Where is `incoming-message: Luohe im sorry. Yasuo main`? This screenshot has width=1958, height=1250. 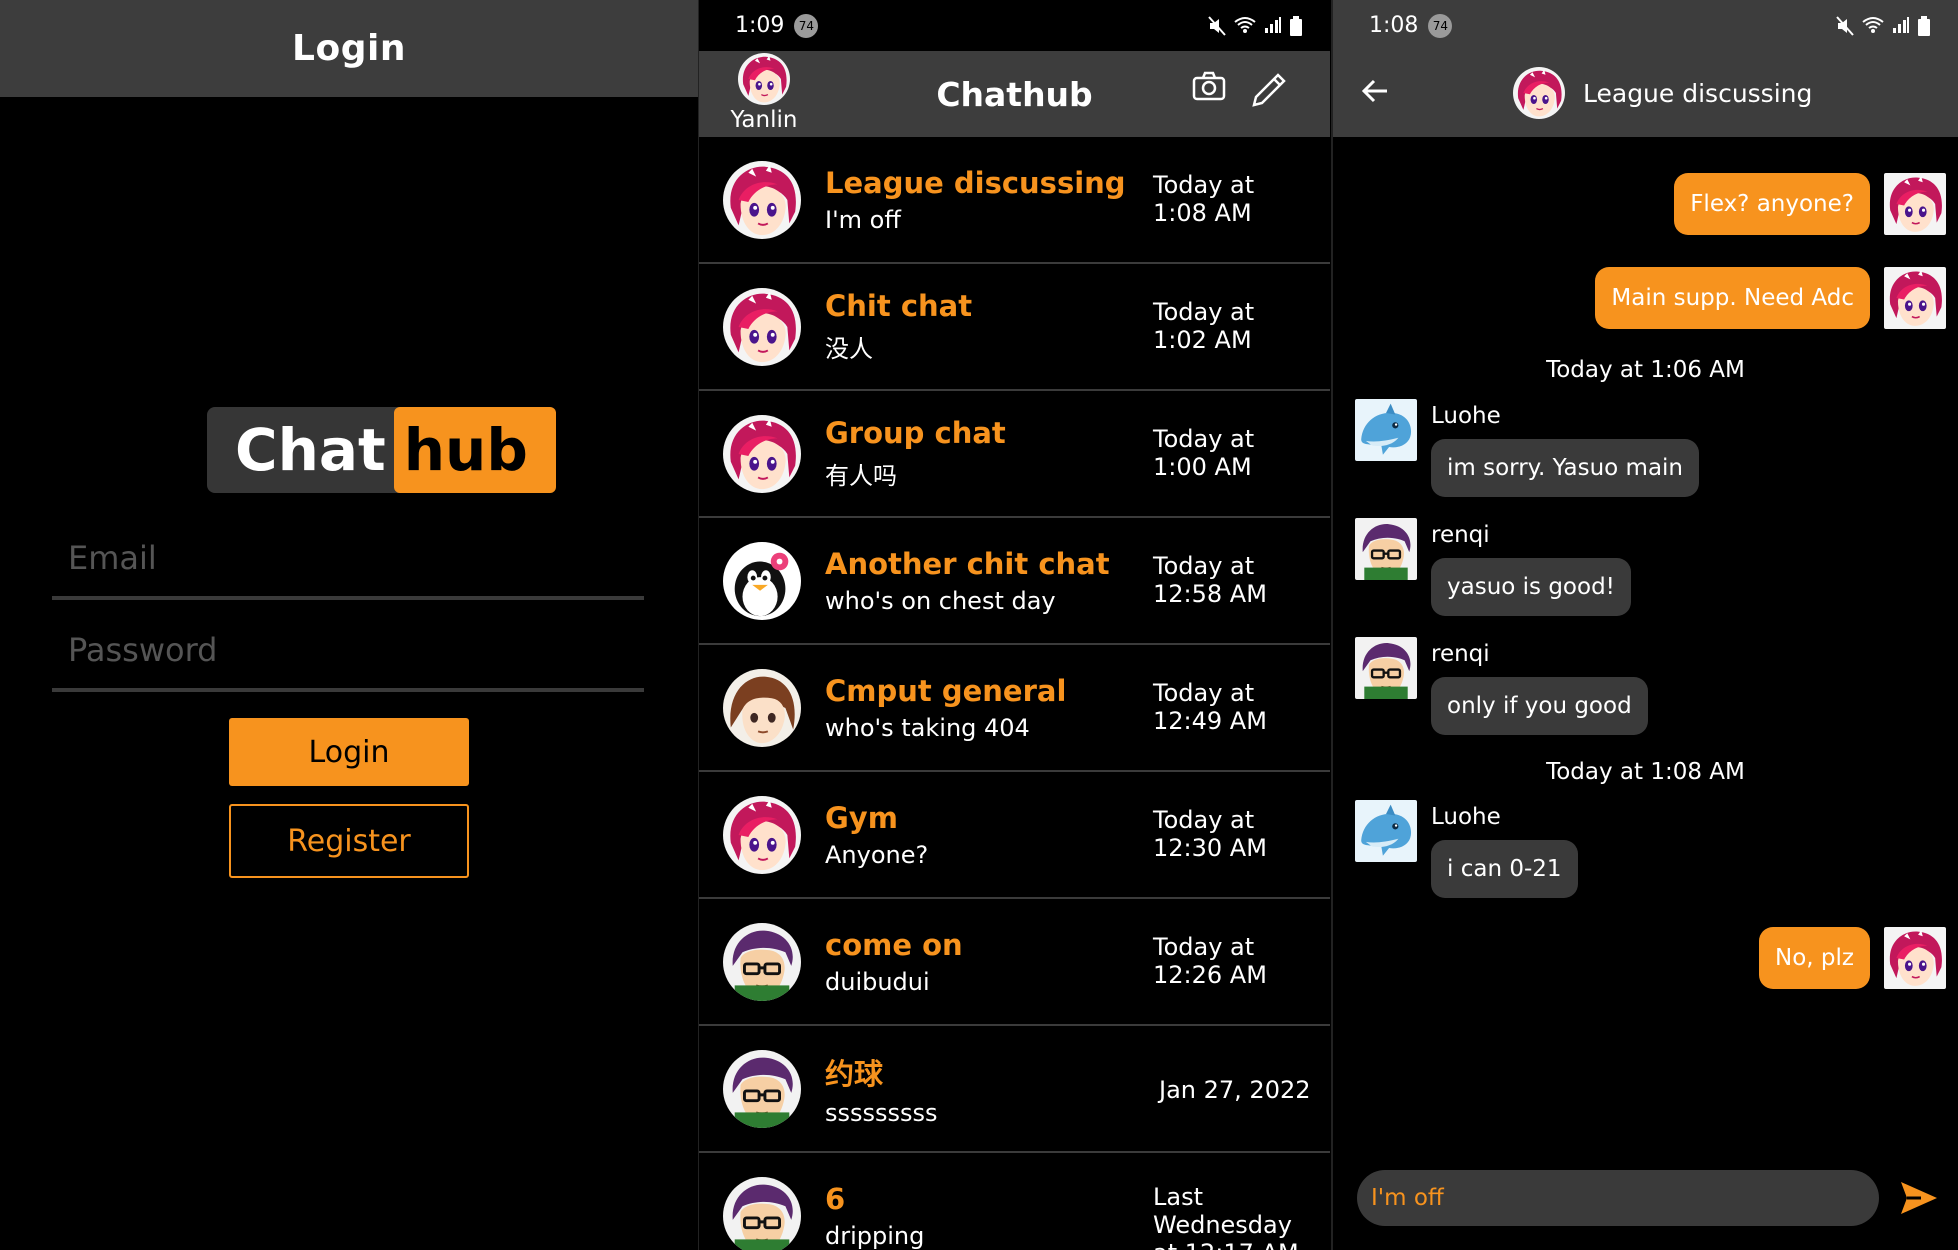
incoming-message: Luohe im sorry. Yasuo main is located at coordinates (1527, 448).